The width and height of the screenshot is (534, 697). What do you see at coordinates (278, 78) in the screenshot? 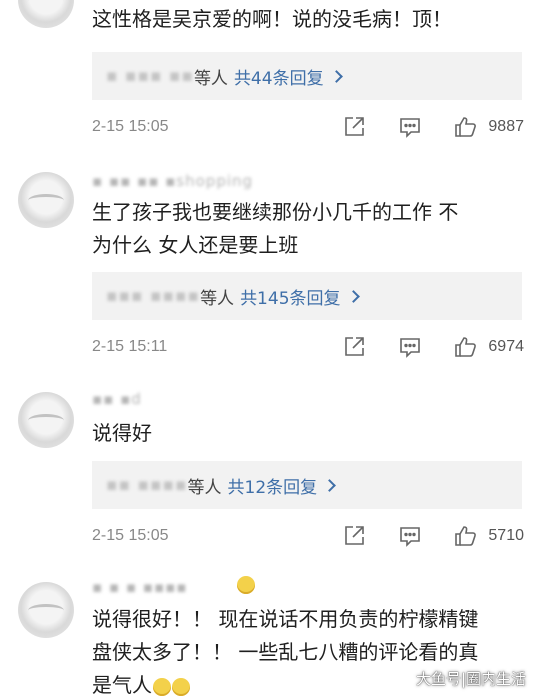
I see `reply-count-label: 共44条回复` at bounding box center [278, 78].